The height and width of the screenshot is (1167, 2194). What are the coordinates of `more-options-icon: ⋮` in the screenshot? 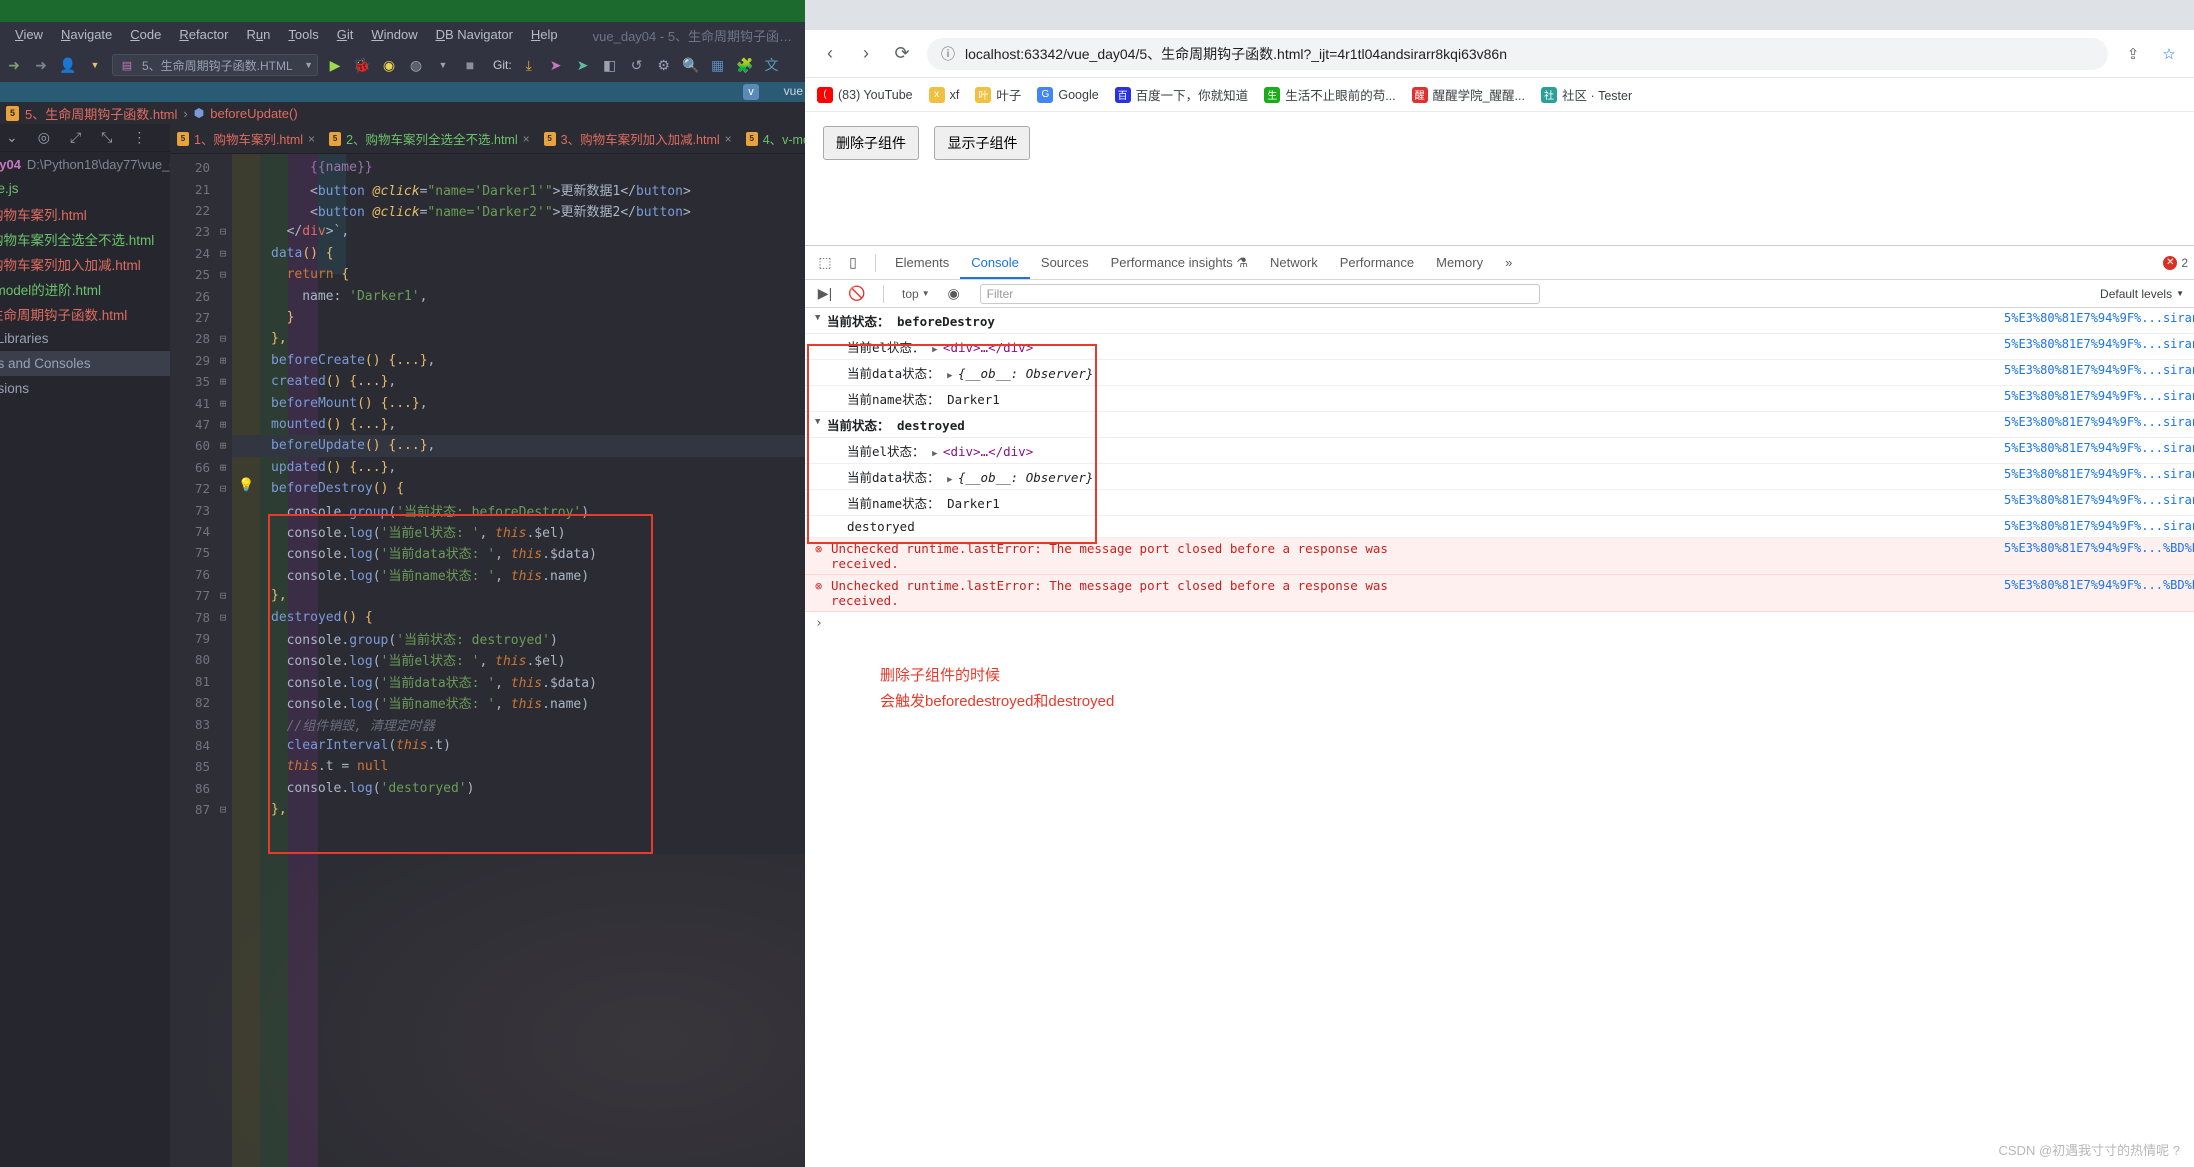 It's located at (139, 137).